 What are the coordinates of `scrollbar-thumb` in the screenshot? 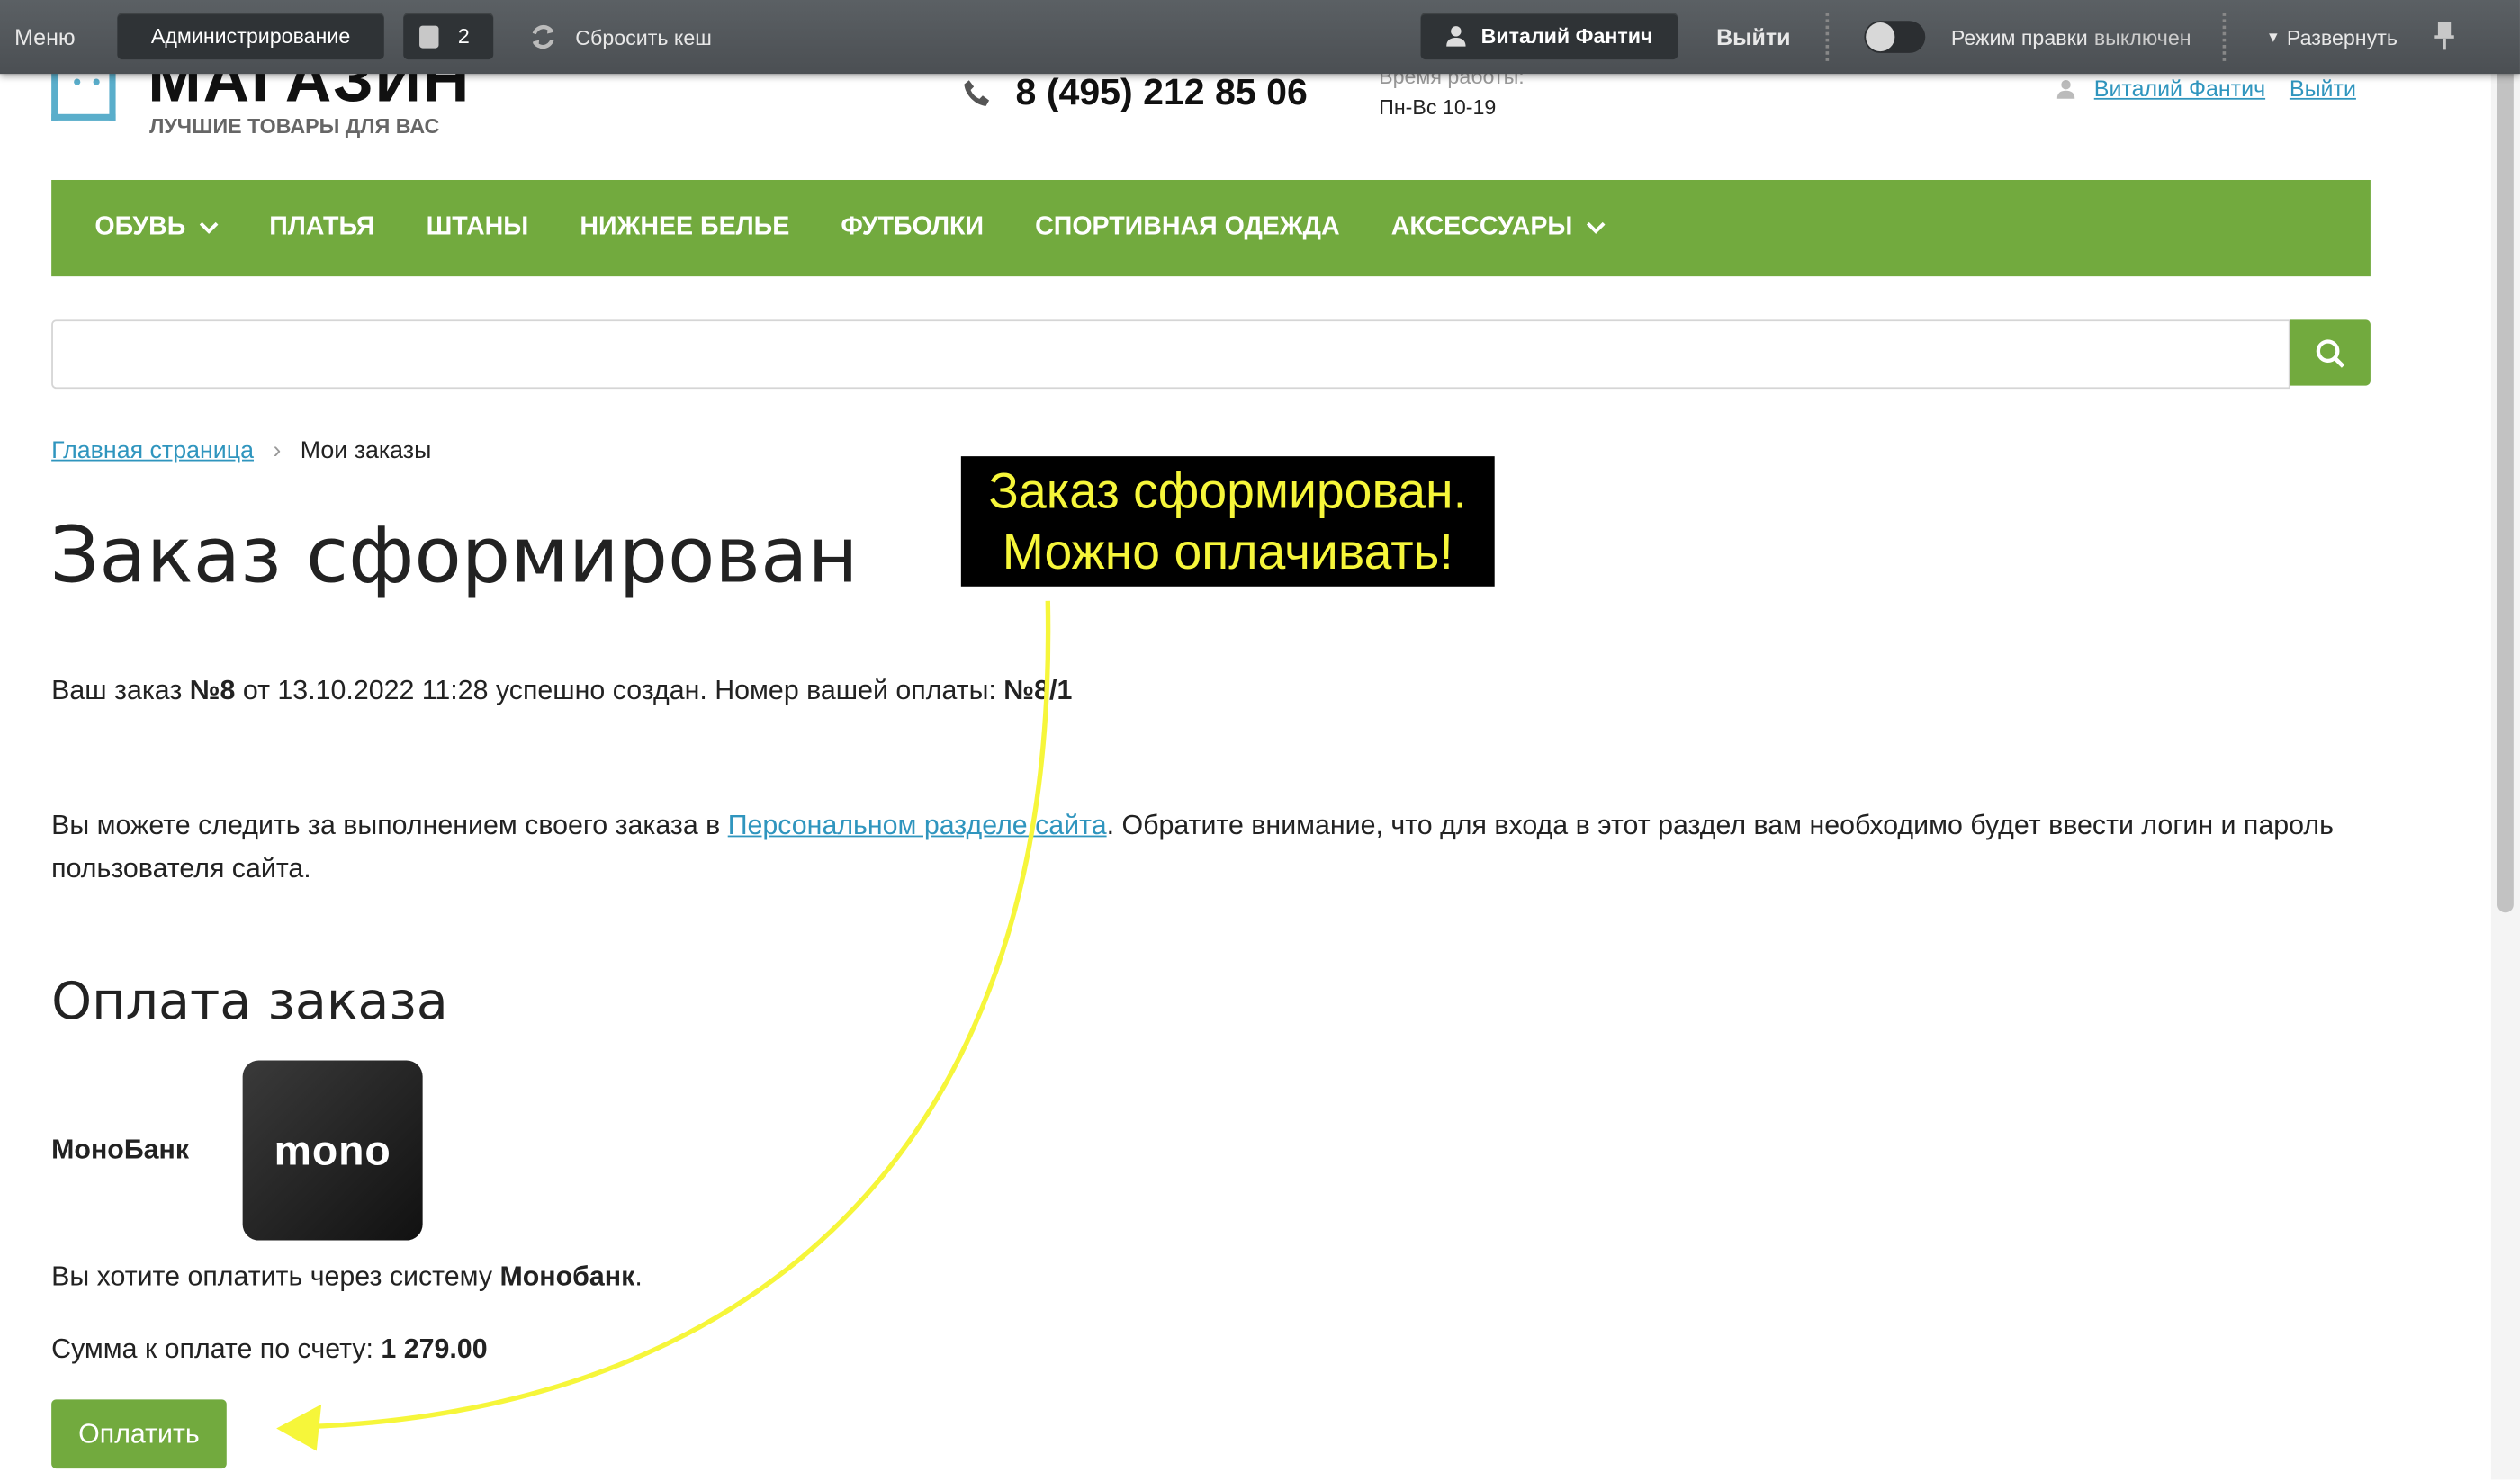 It's located at (2506, 478).